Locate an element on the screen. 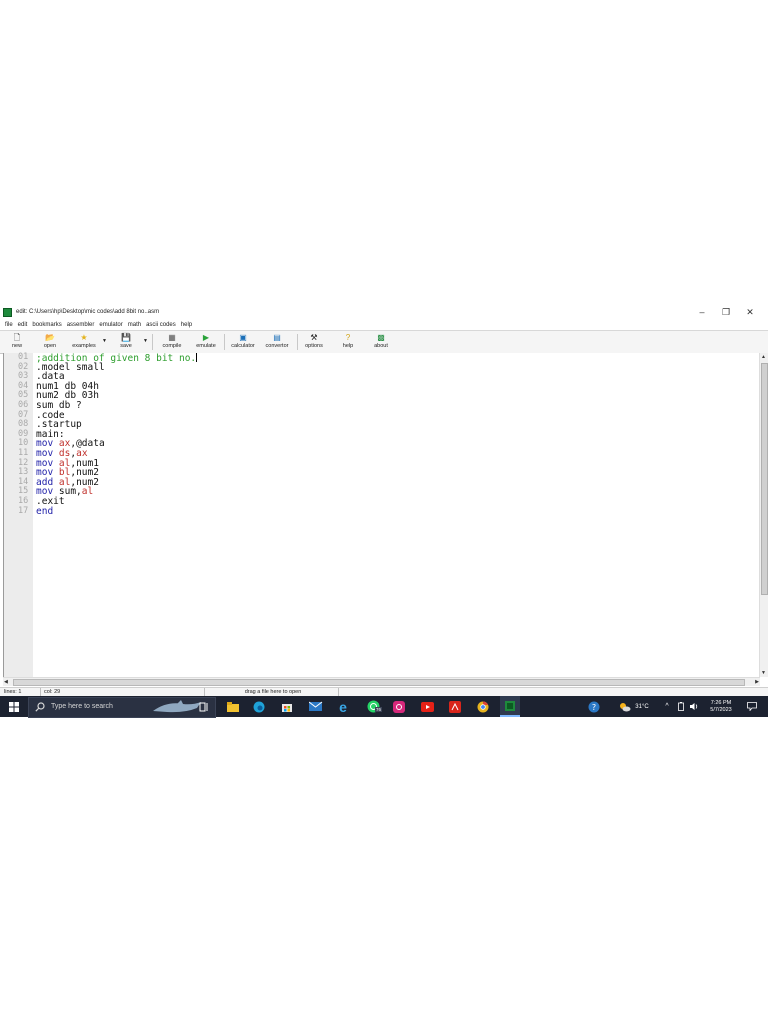 The image size is (768, 1024). speaker-icon is located at coordinates (693, 706).